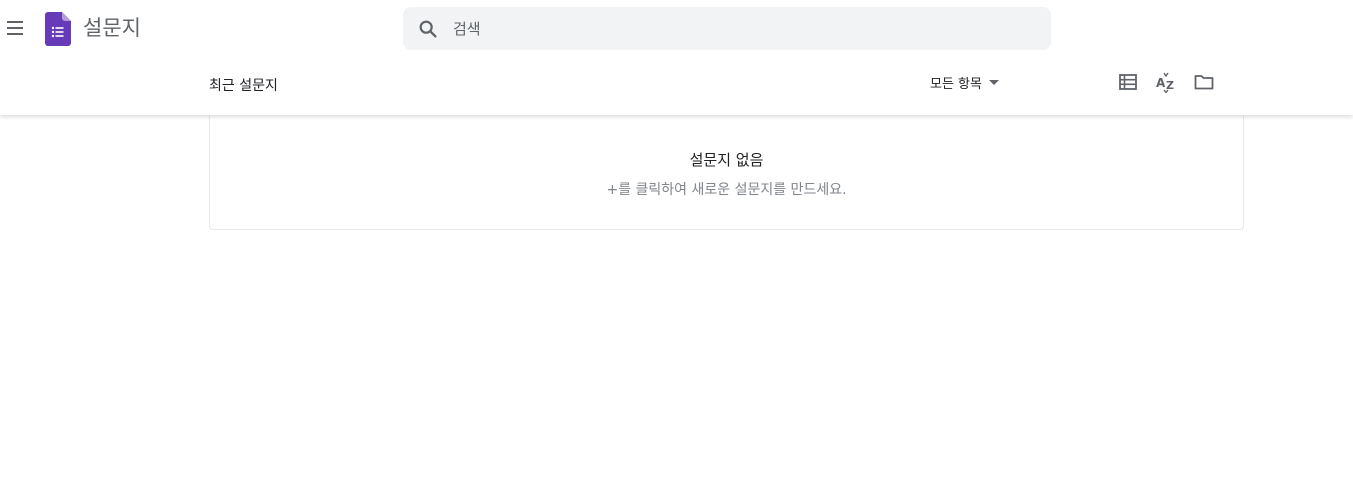  What do you see at coordinates (726, 160) in the screenshot?
I see `empty-state-title: 설문지 없음` at bounding box center [726, 160].